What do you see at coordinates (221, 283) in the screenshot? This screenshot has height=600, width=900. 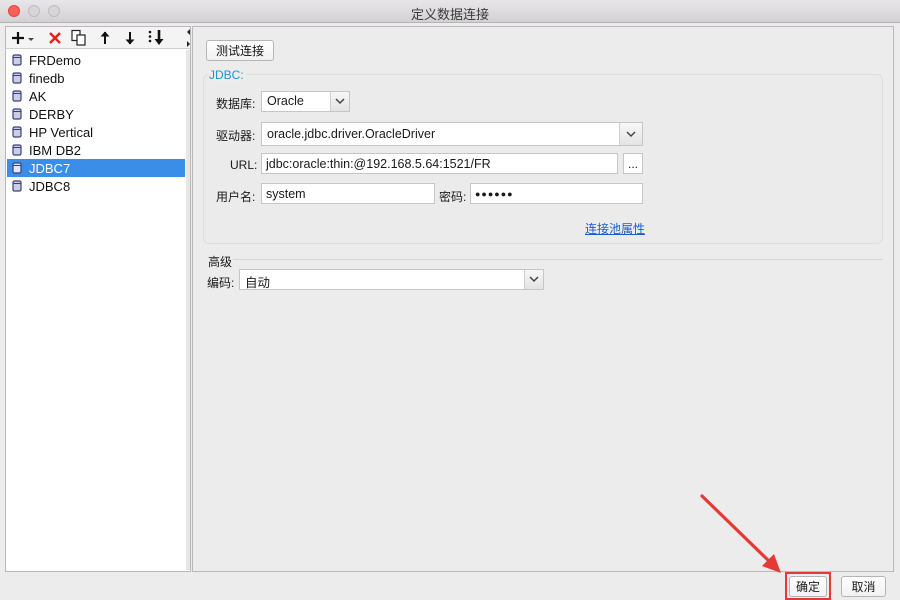 I see `encoding-label: 编码:` at bounding box center [221, 283].